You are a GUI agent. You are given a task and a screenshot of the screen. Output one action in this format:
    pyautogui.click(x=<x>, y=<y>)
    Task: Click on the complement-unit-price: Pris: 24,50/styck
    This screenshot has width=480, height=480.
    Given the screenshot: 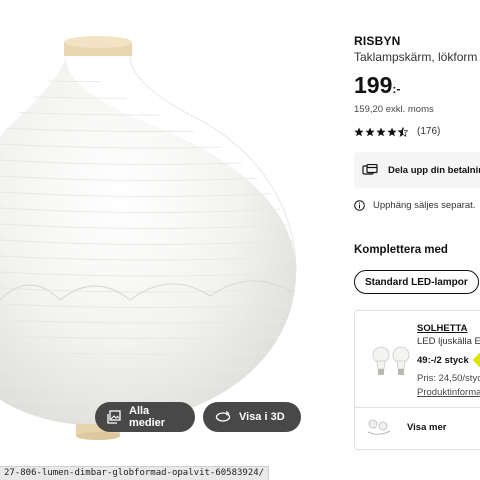 What is the action you would take?
    pyautogui.click(x=448, y=378)
    